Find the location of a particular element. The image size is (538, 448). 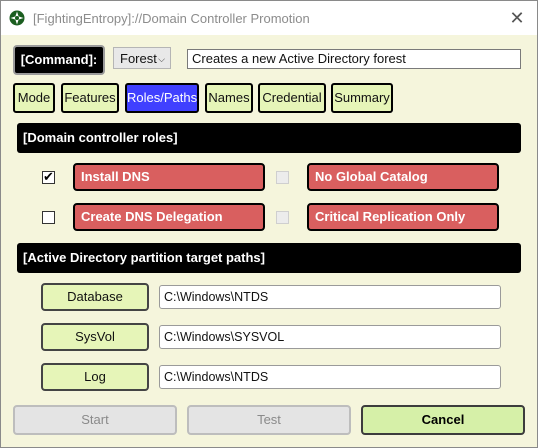

database-path-button: Database is located at coordinates (95, 297).